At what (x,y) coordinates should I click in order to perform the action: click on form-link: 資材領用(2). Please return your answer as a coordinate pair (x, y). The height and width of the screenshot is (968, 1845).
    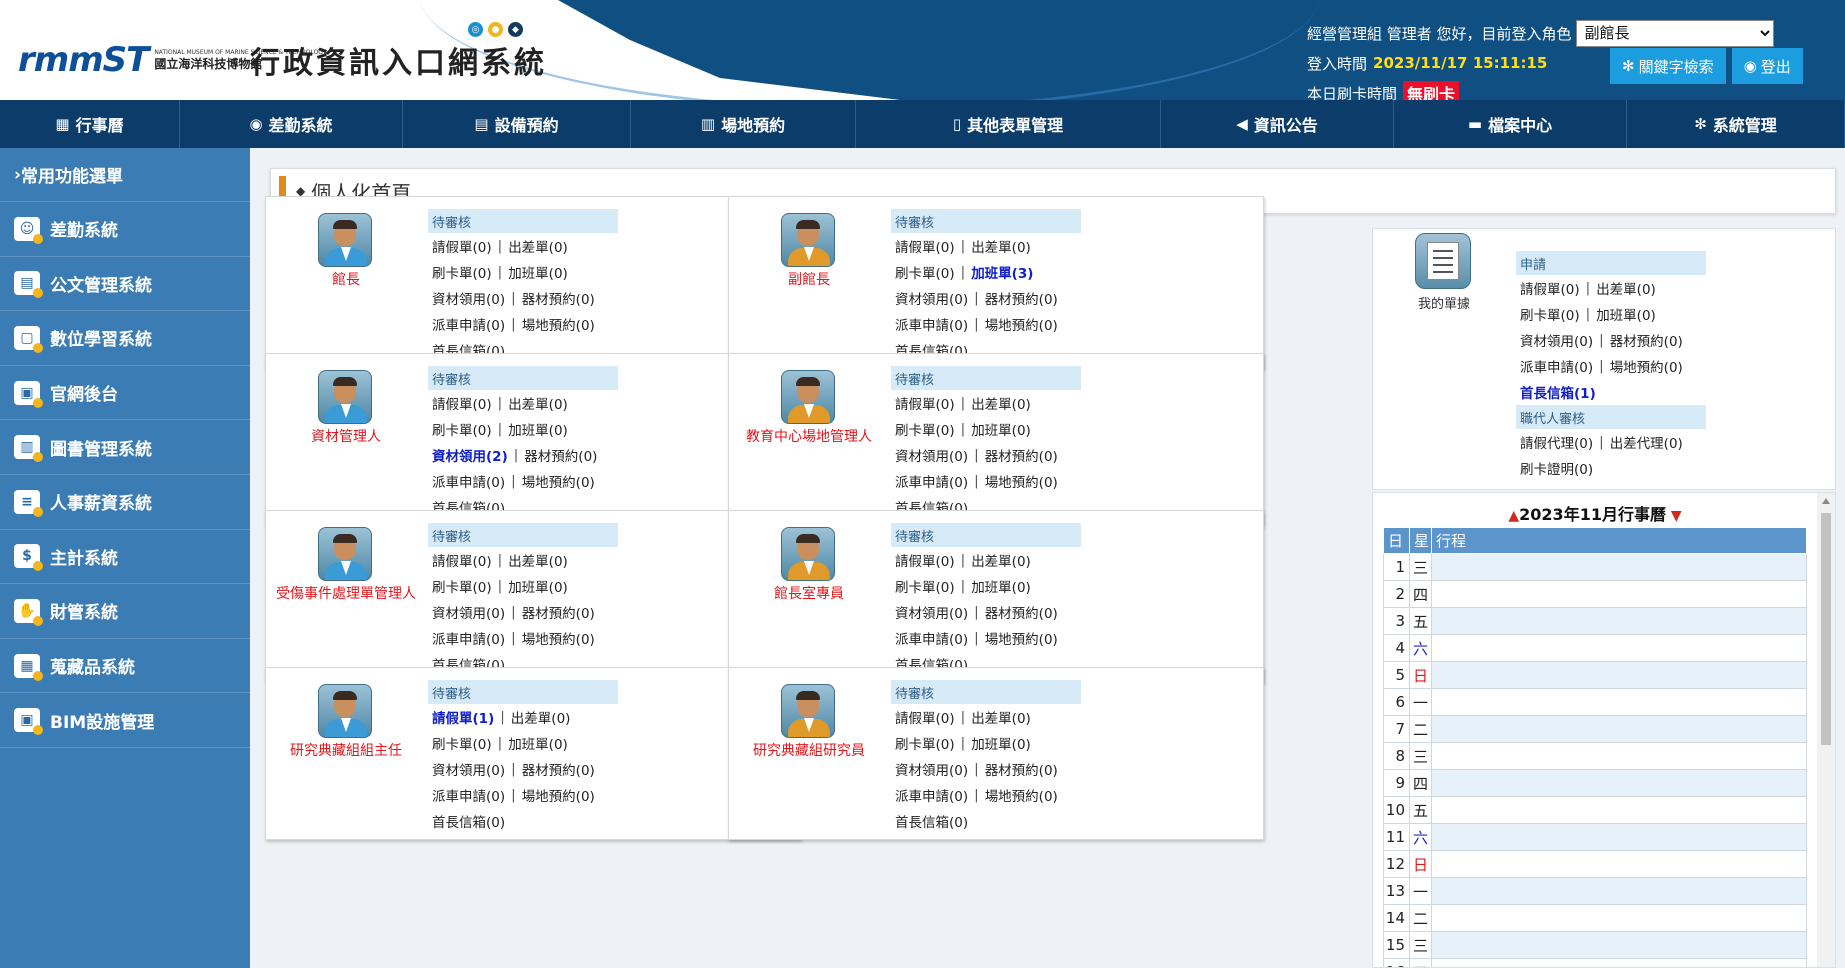
    Looking at the image, I should click on (470, 455).